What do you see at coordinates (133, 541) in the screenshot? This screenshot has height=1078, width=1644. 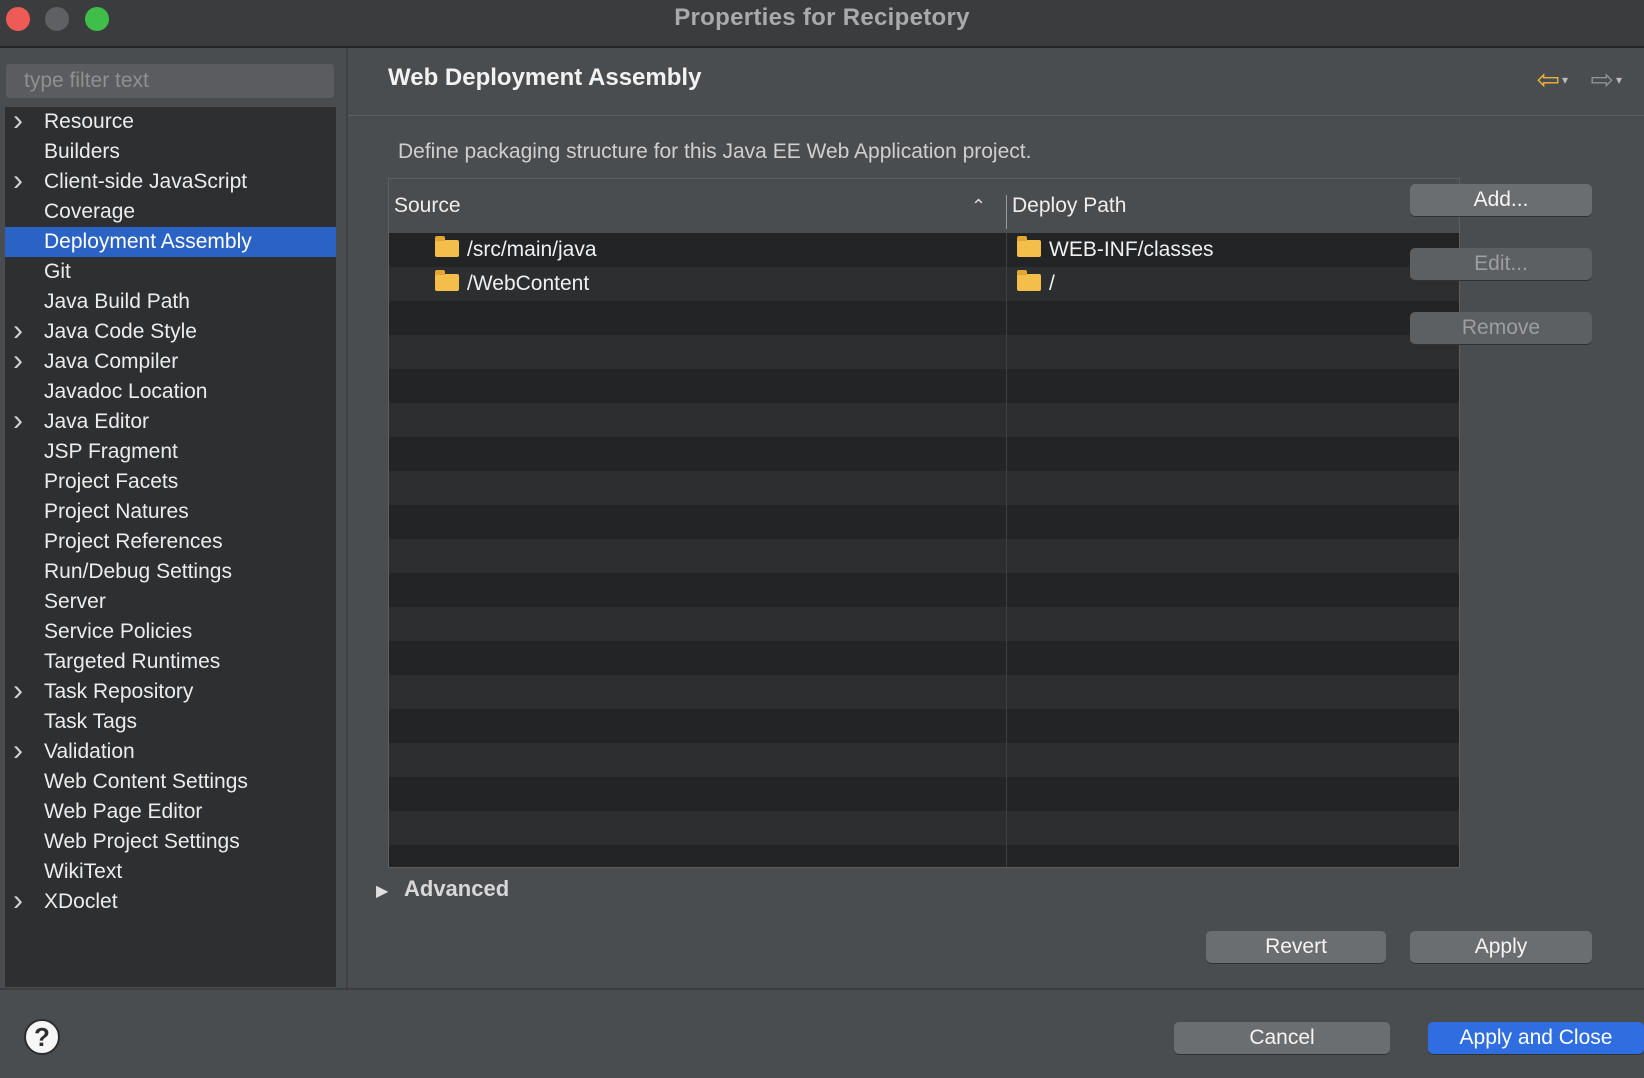 I see `sidebar-item-label: Project References` at bounding box center [133, 541].